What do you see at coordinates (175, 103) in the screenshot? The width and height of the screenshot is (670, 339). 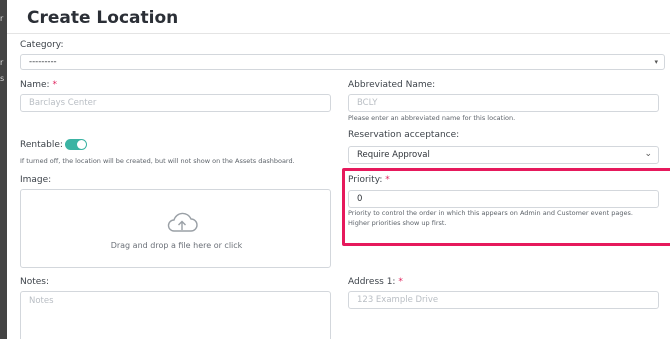 I see `name-input: Barclays Center` at bounding box center [175, 103].